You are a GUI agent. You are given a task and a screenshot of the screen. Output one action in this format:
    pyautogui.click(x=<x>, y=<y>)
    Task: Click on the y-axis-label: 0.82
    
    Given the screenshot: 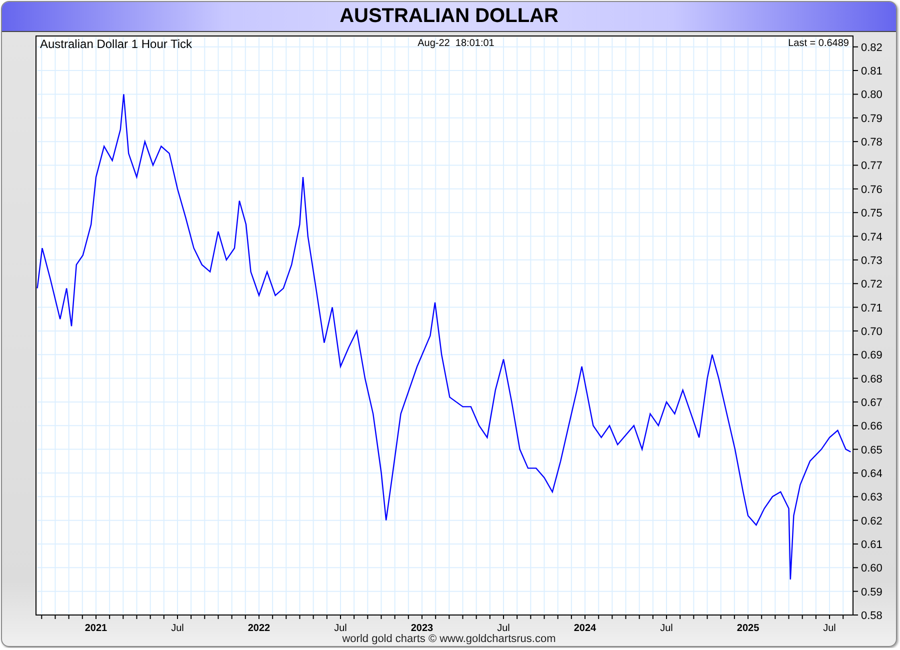 What is the action you would take?
    pyautogui.click(x=871, y=48)
    